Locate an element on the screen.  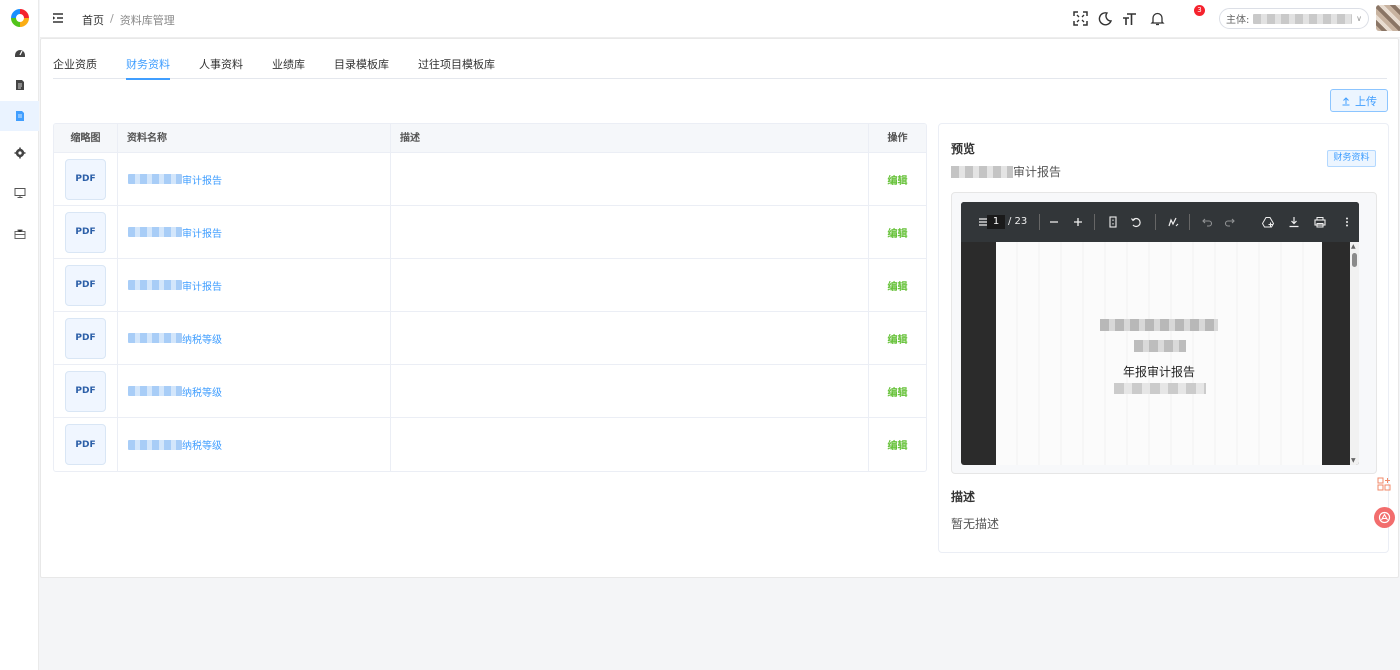
print-button is located at coordinates (1319, 221).